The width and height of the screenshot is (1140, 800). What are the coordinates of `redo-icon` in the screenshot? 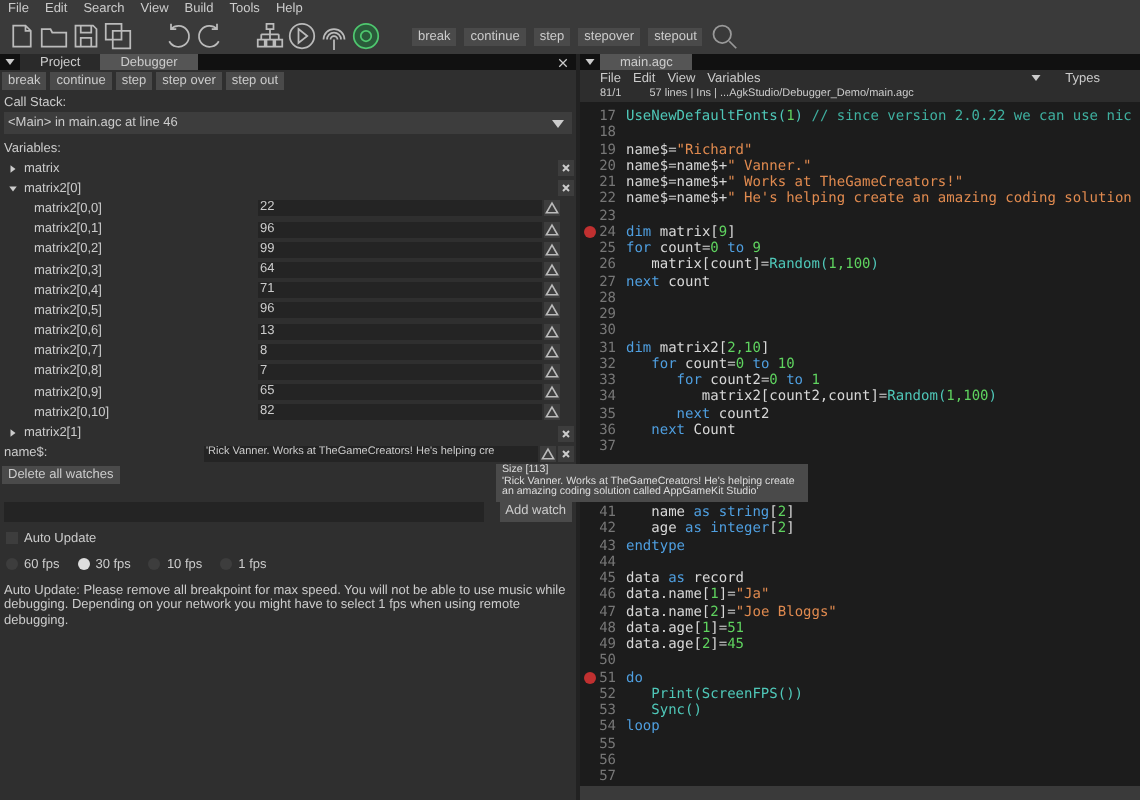 It's located at (210, 36).